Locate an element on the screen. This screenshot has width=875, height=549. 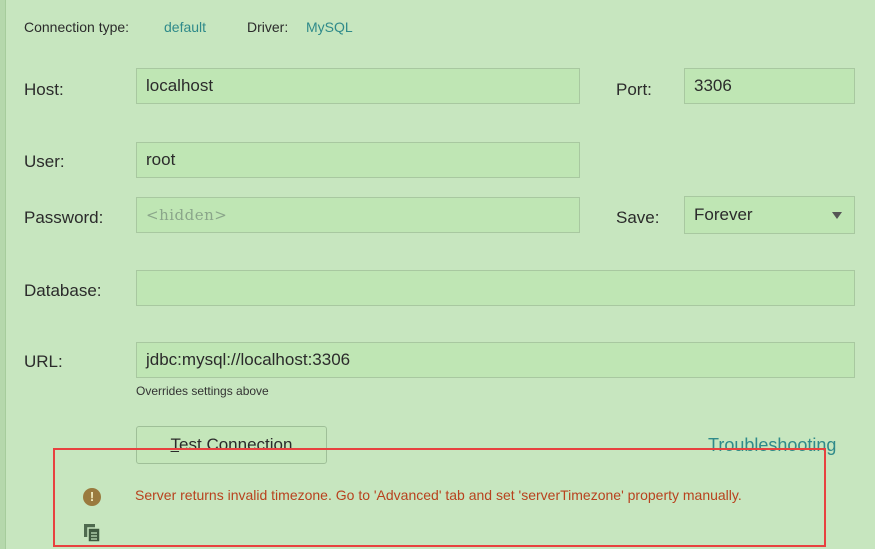
port-label: Port: is located at coordinates (634, 89).